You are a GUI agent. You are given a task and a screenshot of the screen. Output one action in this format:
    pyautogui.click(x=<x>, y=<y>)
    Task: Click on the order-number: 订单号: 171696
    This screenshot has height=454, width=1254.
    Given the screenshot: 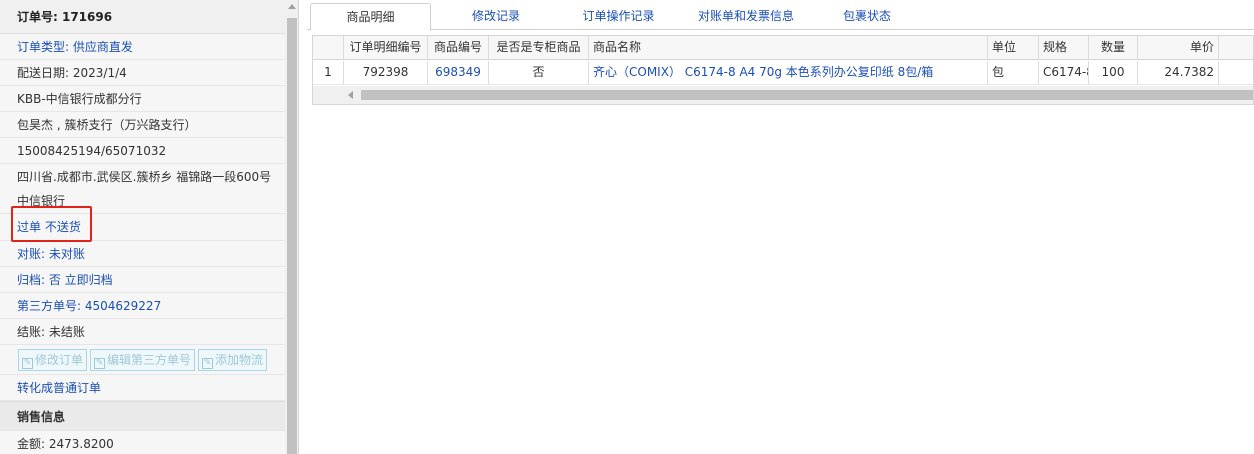 What is the action you would take?
    pyautogui.click(x=142, y=17)
    